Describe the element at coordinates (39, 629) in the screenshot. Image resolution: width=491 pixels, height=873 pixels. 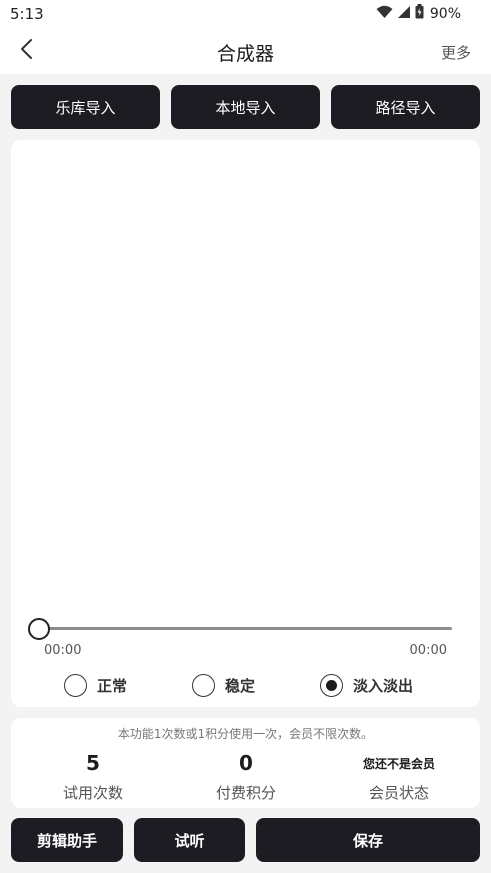
I see `progress-thumb` at that location.